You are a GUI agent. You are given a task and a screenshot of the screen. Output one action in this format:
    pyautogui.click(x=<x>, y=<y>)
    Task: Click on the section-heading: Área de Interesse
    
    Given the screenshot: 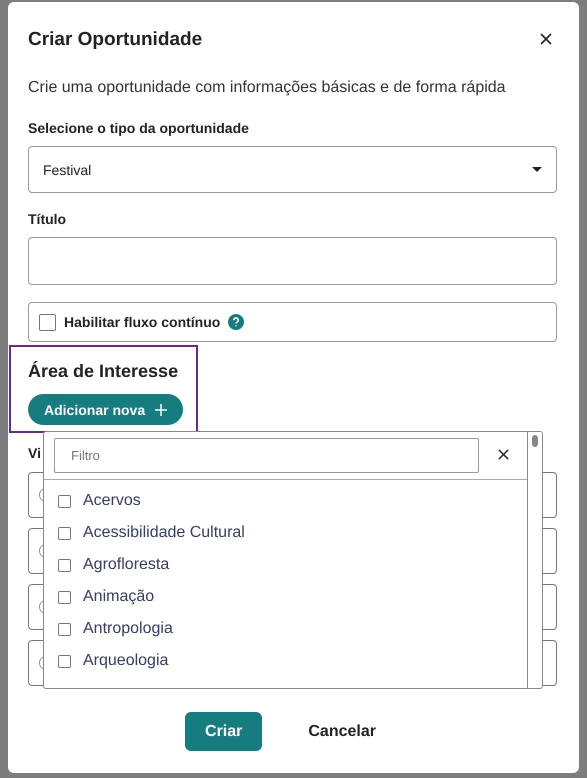 What is the action you would take?
    pyautogui.click(x=104, y=371)
    